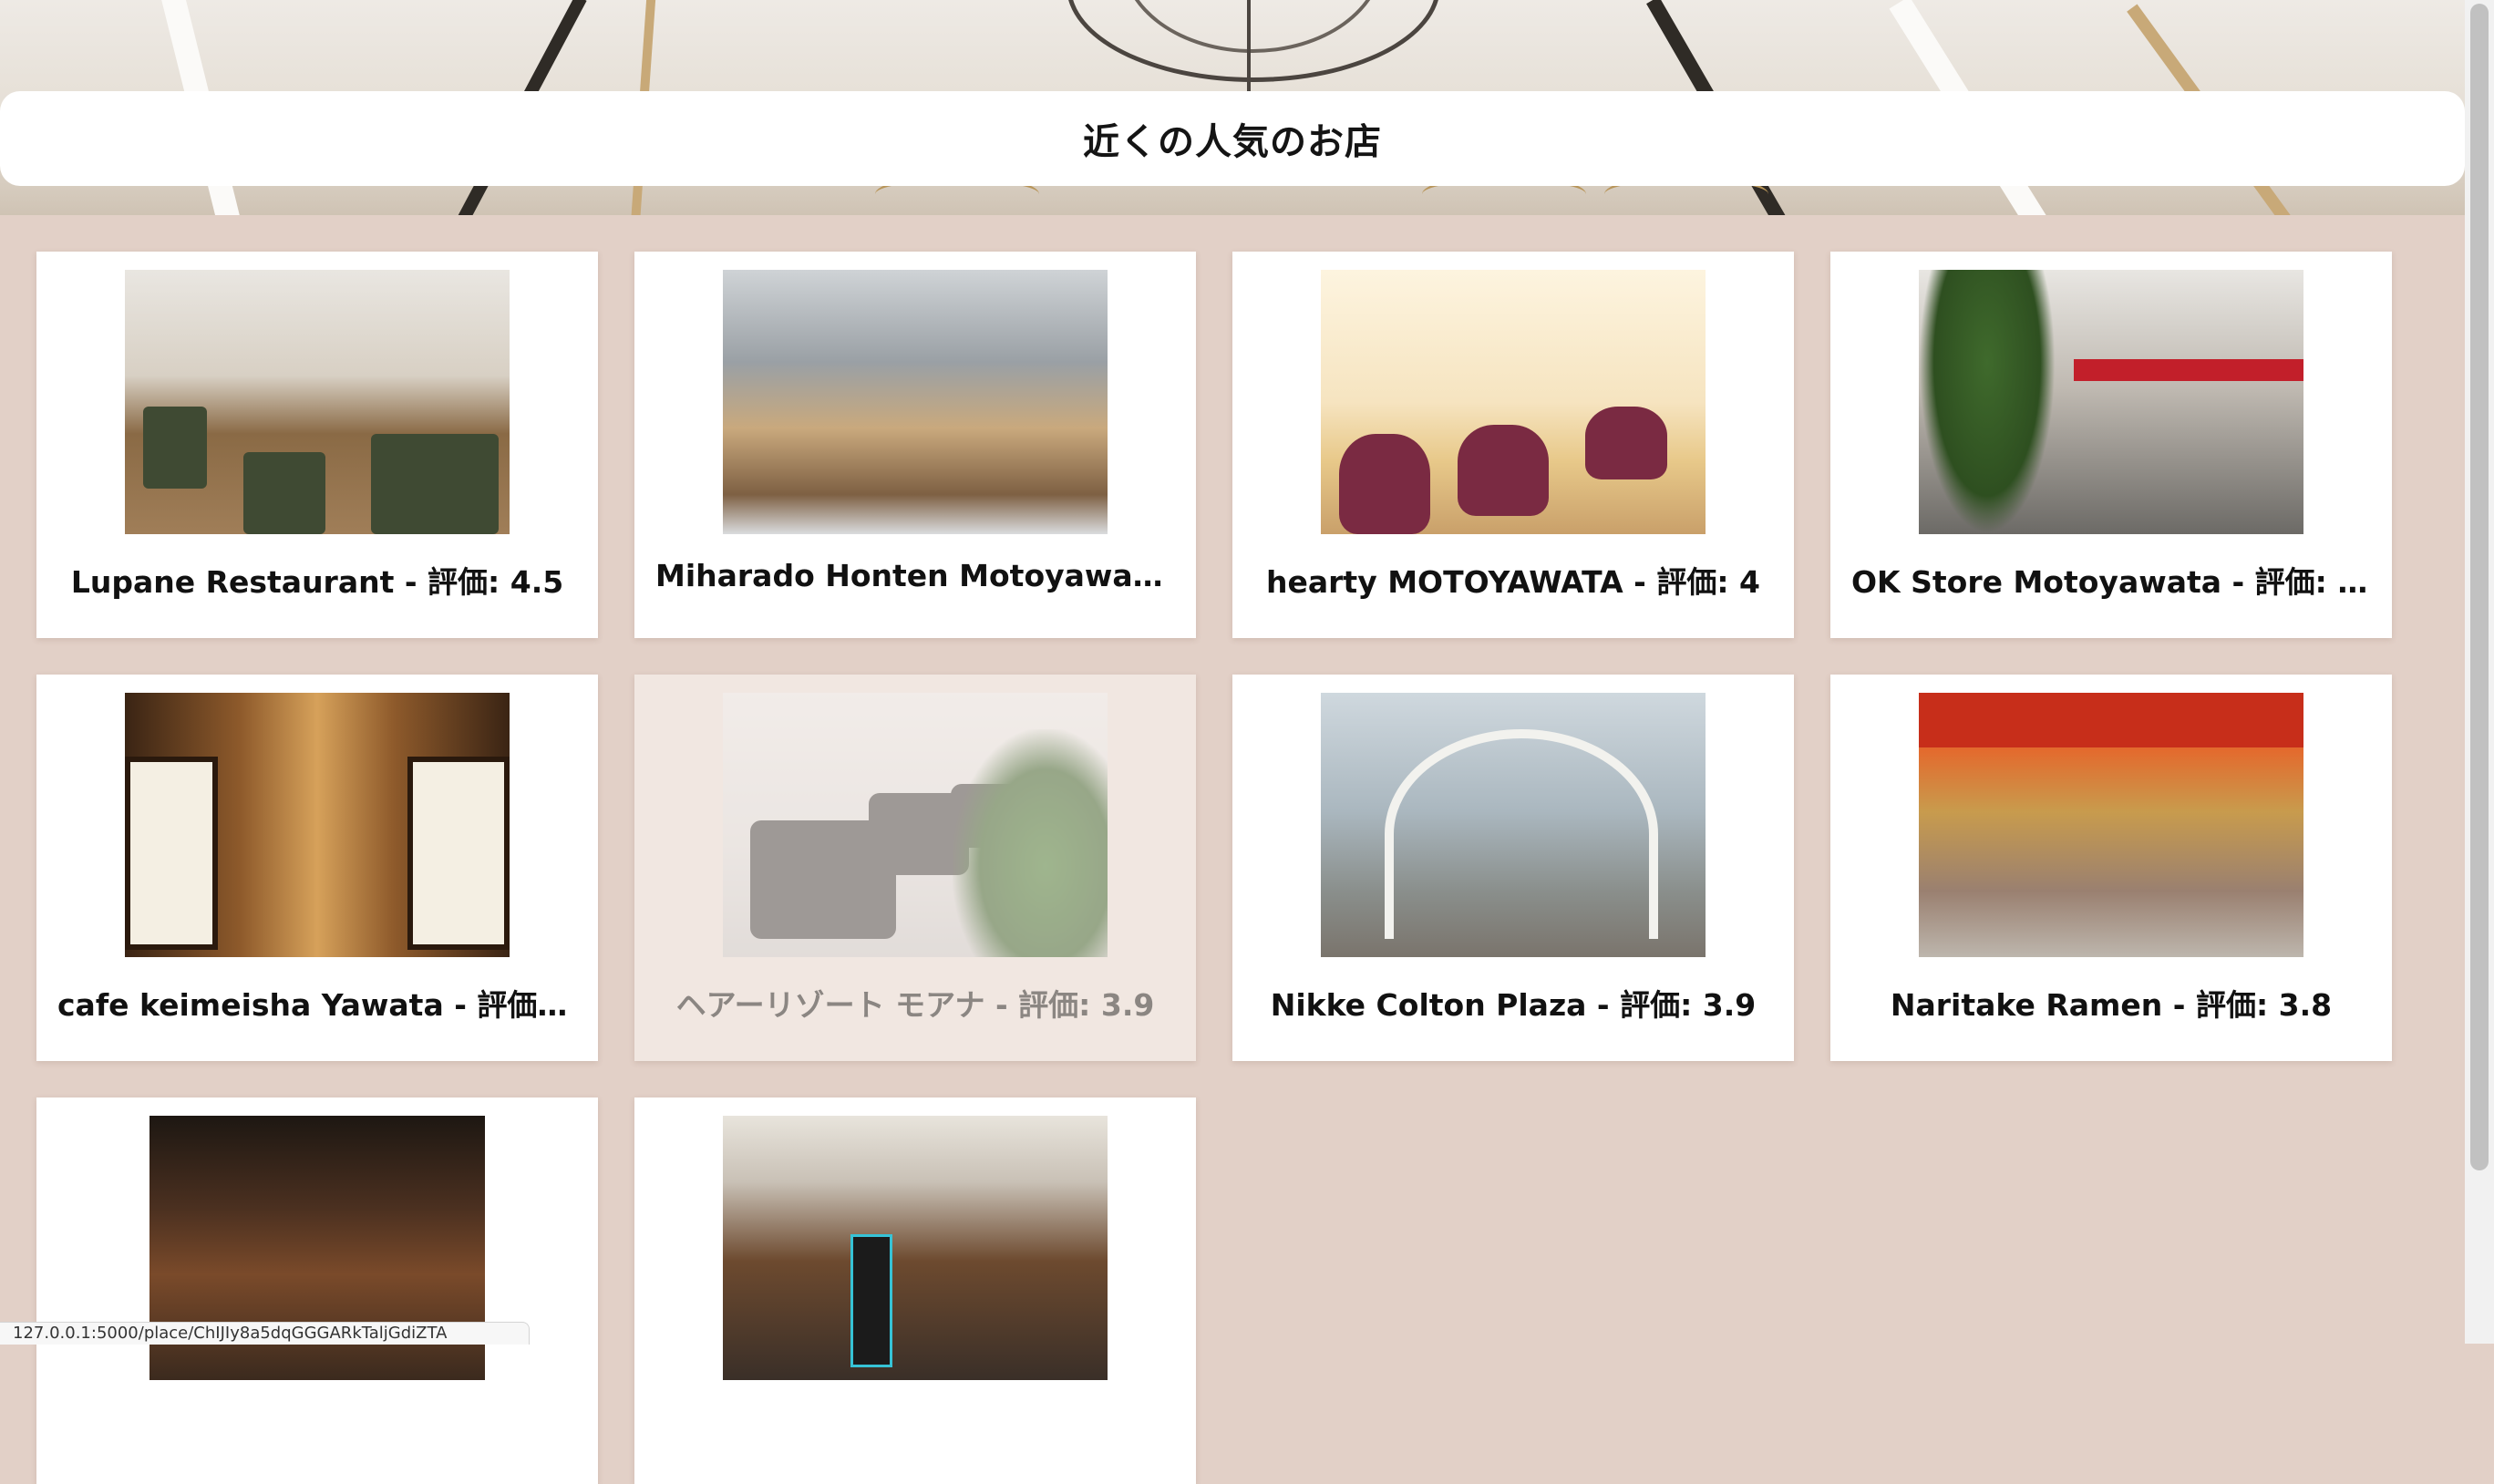 The image size is (2494, 1484). I want to click on title-bar: 近くの人気のお店, so click(1233, 138).